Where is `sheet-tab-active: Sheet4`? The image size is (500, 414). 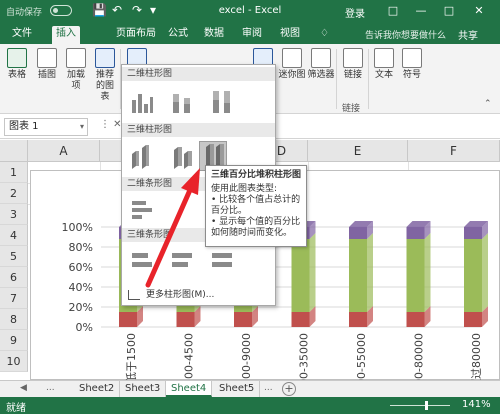 sheet-tab-active: Sheet4 is located at coordinates (189, 389).